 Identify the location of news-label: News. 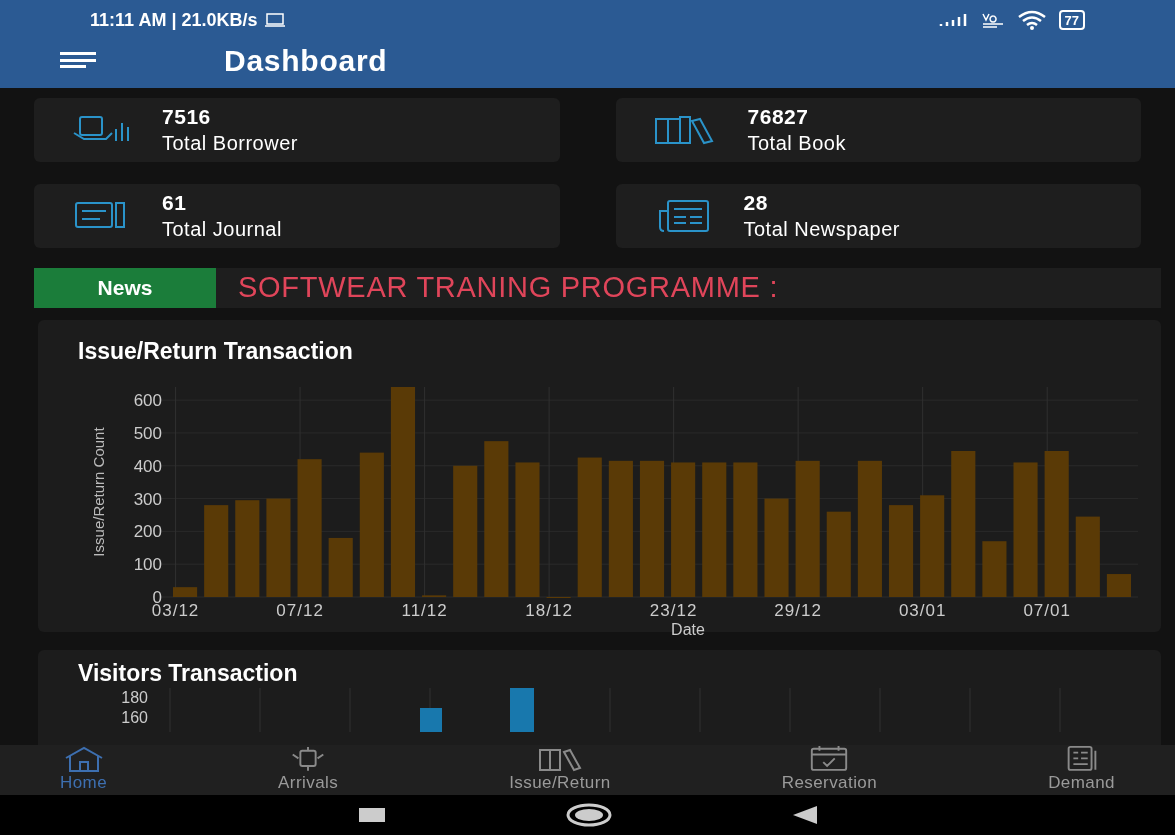
(125, 288).